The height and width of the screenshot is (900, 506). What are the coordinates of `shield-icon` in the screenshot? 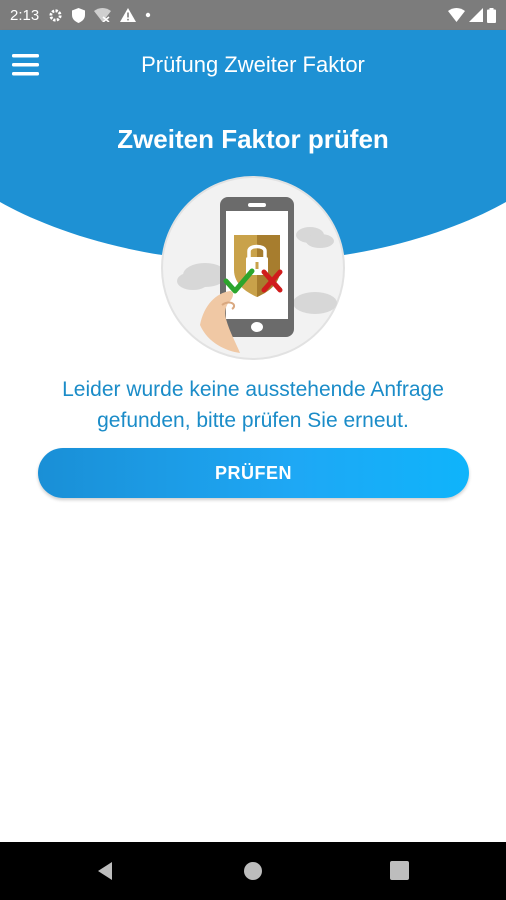 It's located at (79, 15).